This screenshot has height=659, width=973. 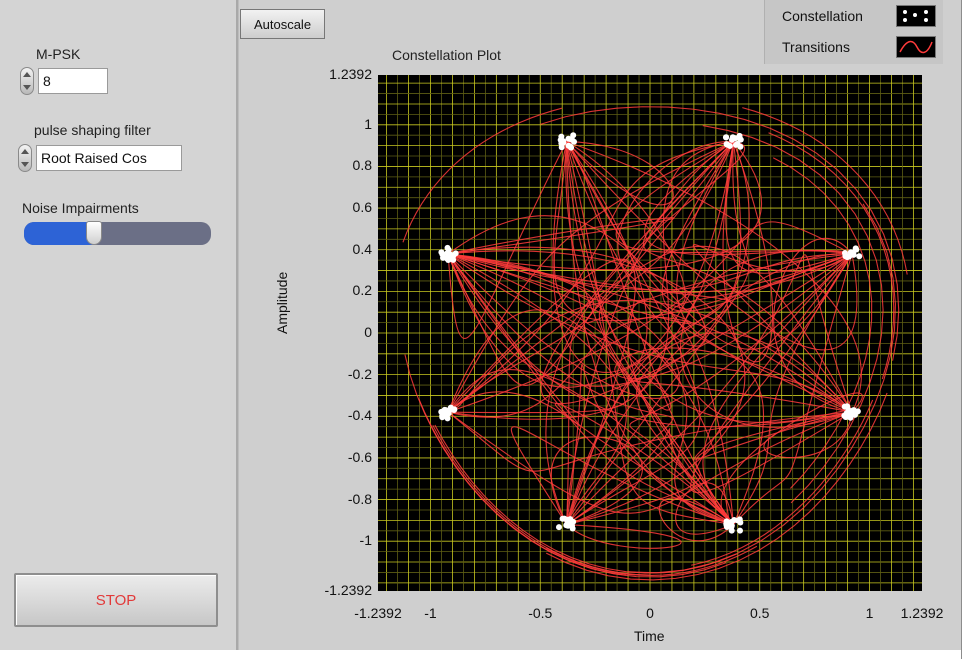 I want to click on legend-item-constellation: Constellation, so click(x=854, y=16).